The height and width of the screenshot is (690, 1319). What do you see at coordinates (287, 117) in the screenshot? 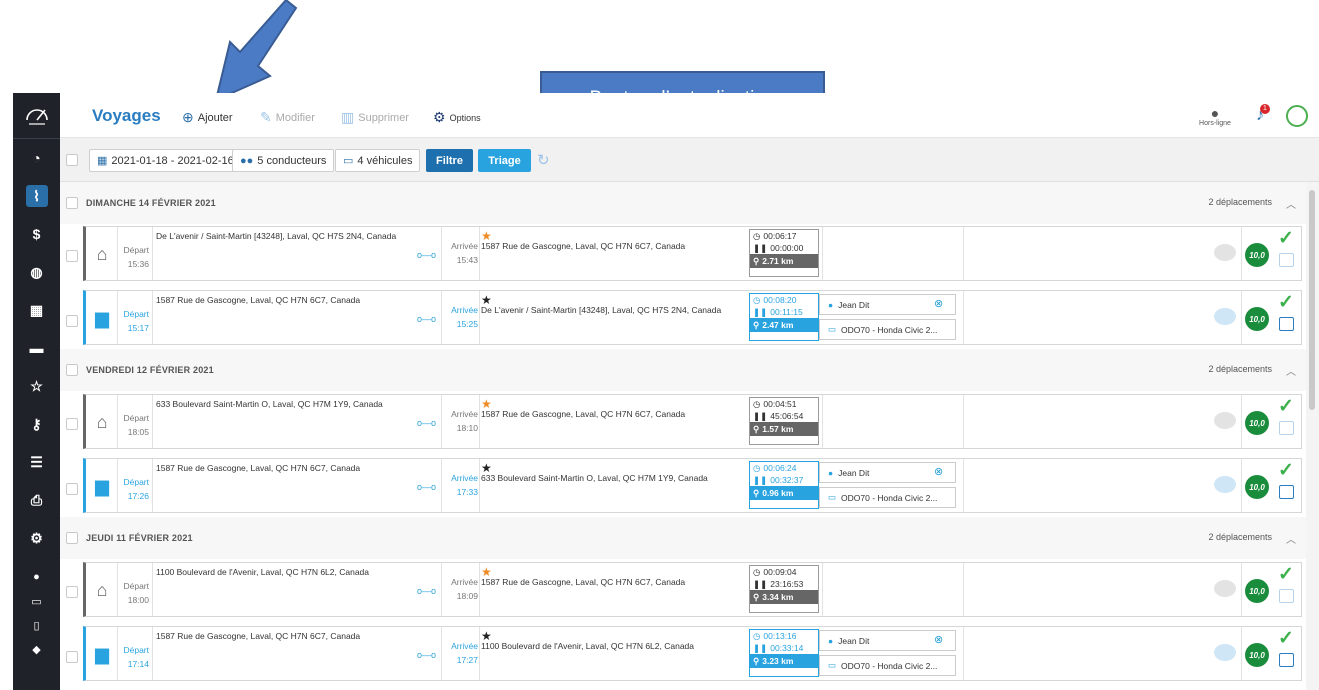
I see `edit-button: ✎ Modifier` at bounding box center [287, 117].